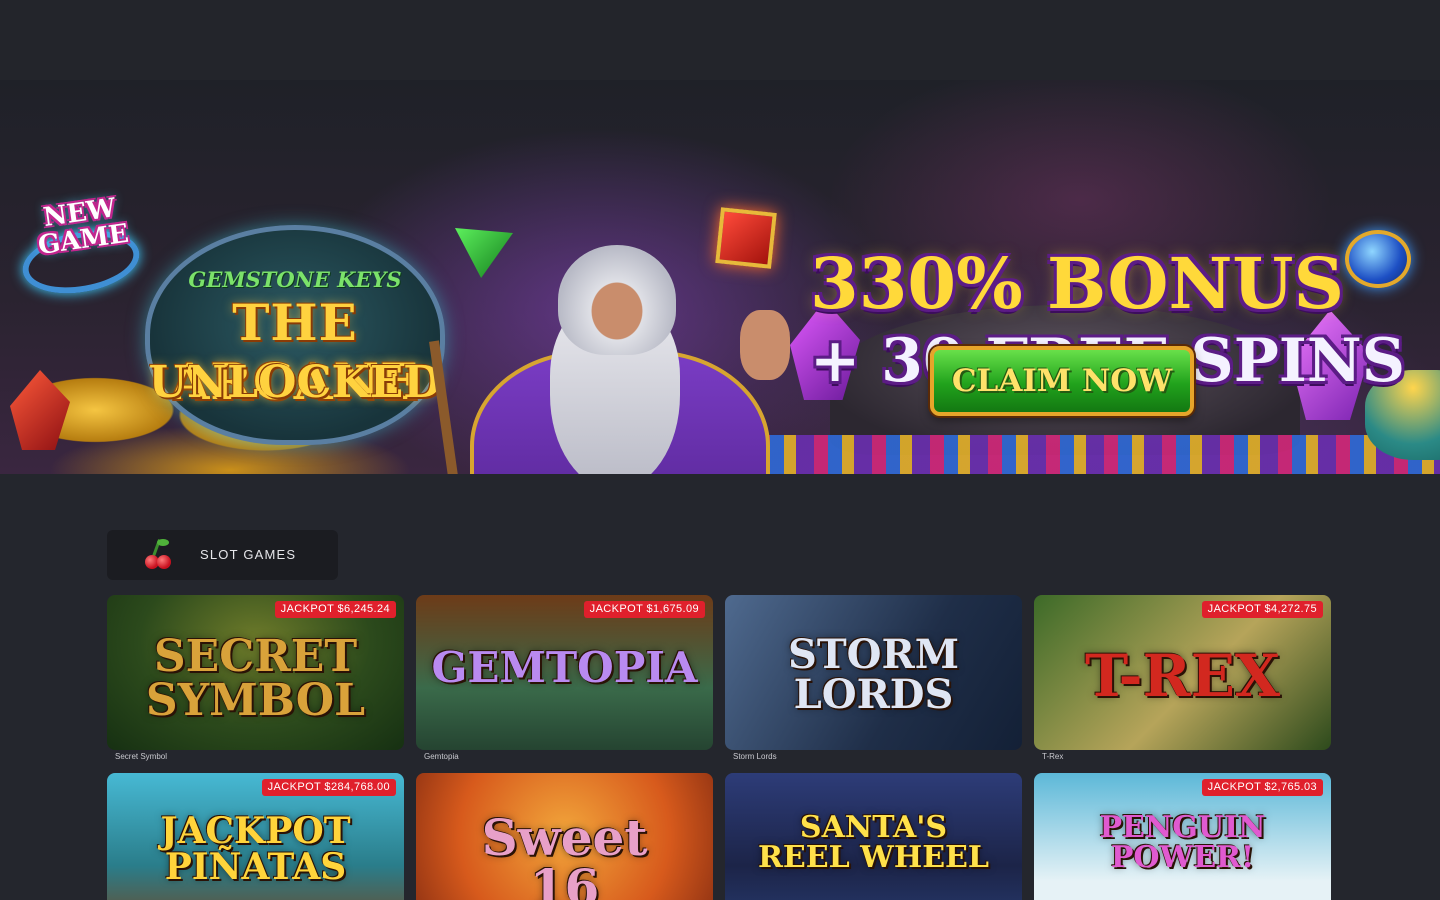 Image resolution: width=1440 pixels, height=900 pixels. What do you see at coordinates (158, 555) in the screenshot?
I see `cherry-icon` at bounding box center [158, 555].